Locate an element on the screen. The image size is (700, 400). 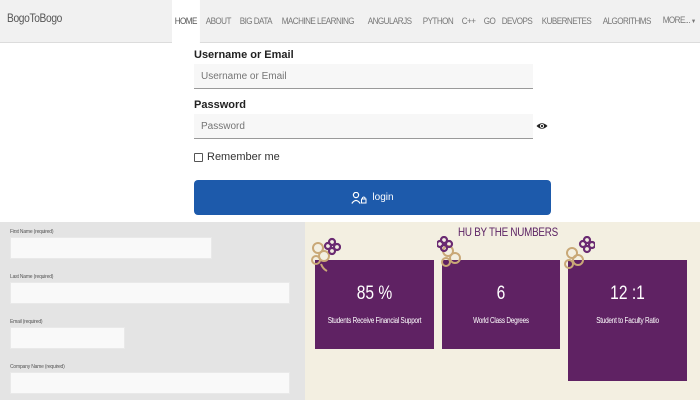
nav-item-algorithms: ALGORITHMS is located at coordinates (627, 21).